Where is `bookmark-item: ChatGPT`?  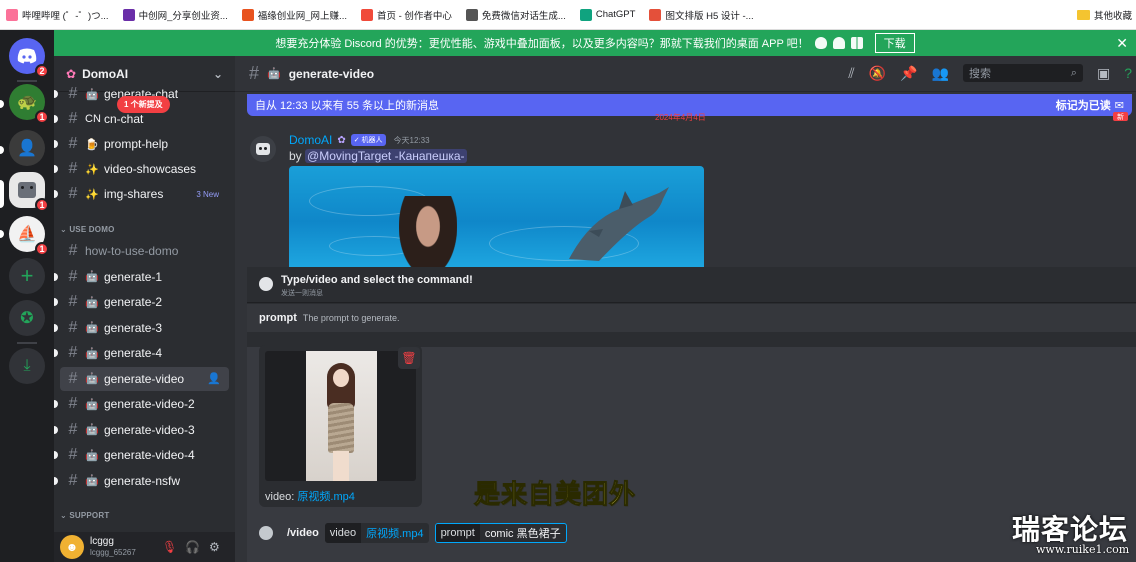 bookmark-item: ChatGPT is located at coordinates (607, 14).